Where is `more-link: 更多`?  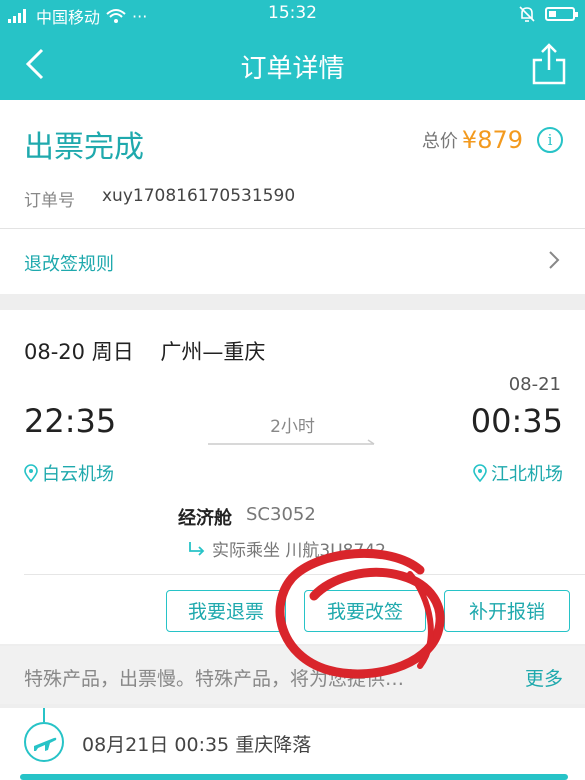 more-link: 更多 is located at coordinates (544, 677).